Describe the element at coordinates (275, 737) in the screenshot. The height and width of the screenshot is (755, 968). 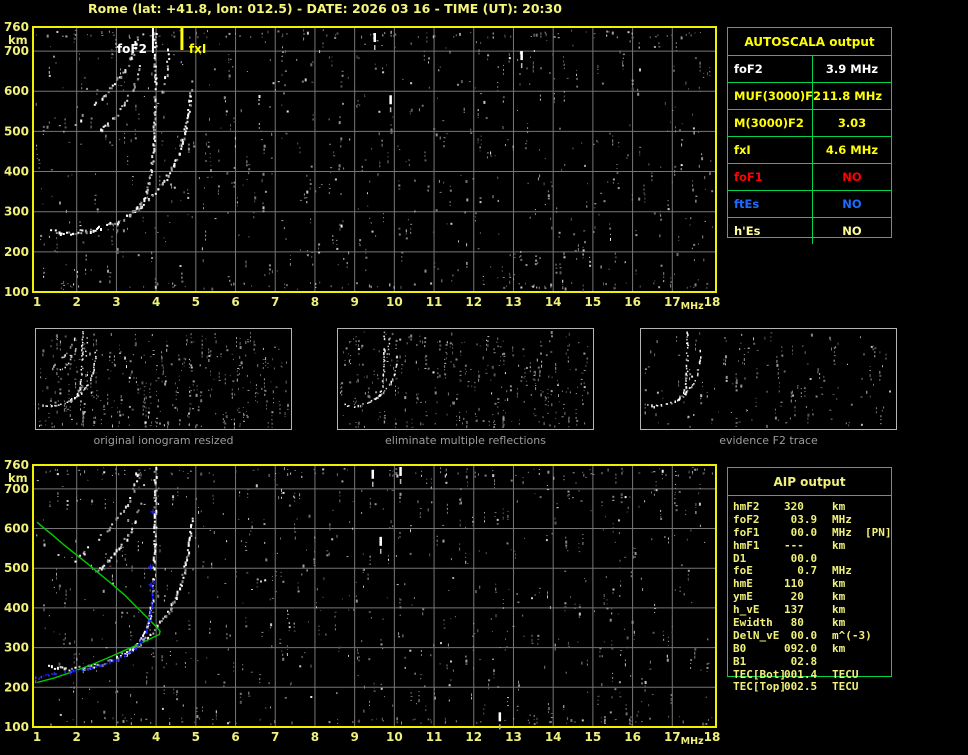
I see `x-tick: 7` at that location.